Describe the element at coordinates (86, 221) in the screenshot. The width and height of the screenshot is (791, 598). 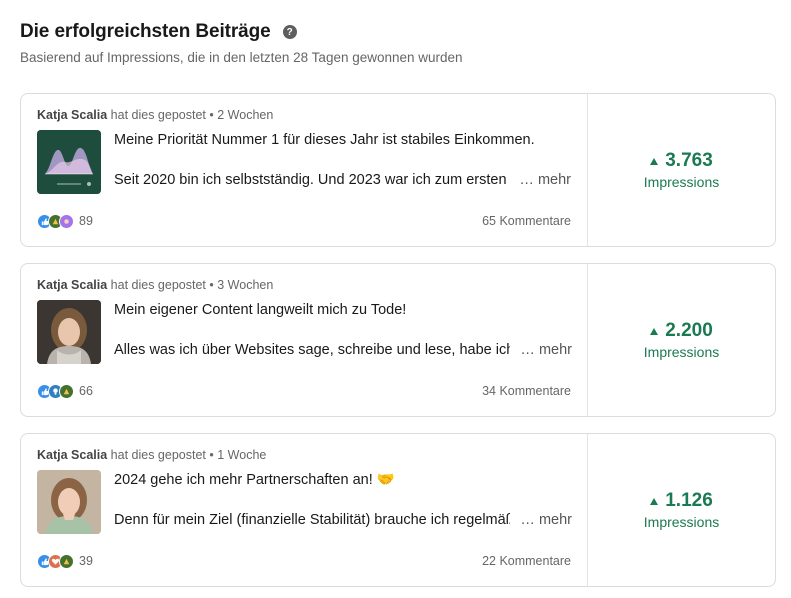
I see `reaction-count: 89` at that location.